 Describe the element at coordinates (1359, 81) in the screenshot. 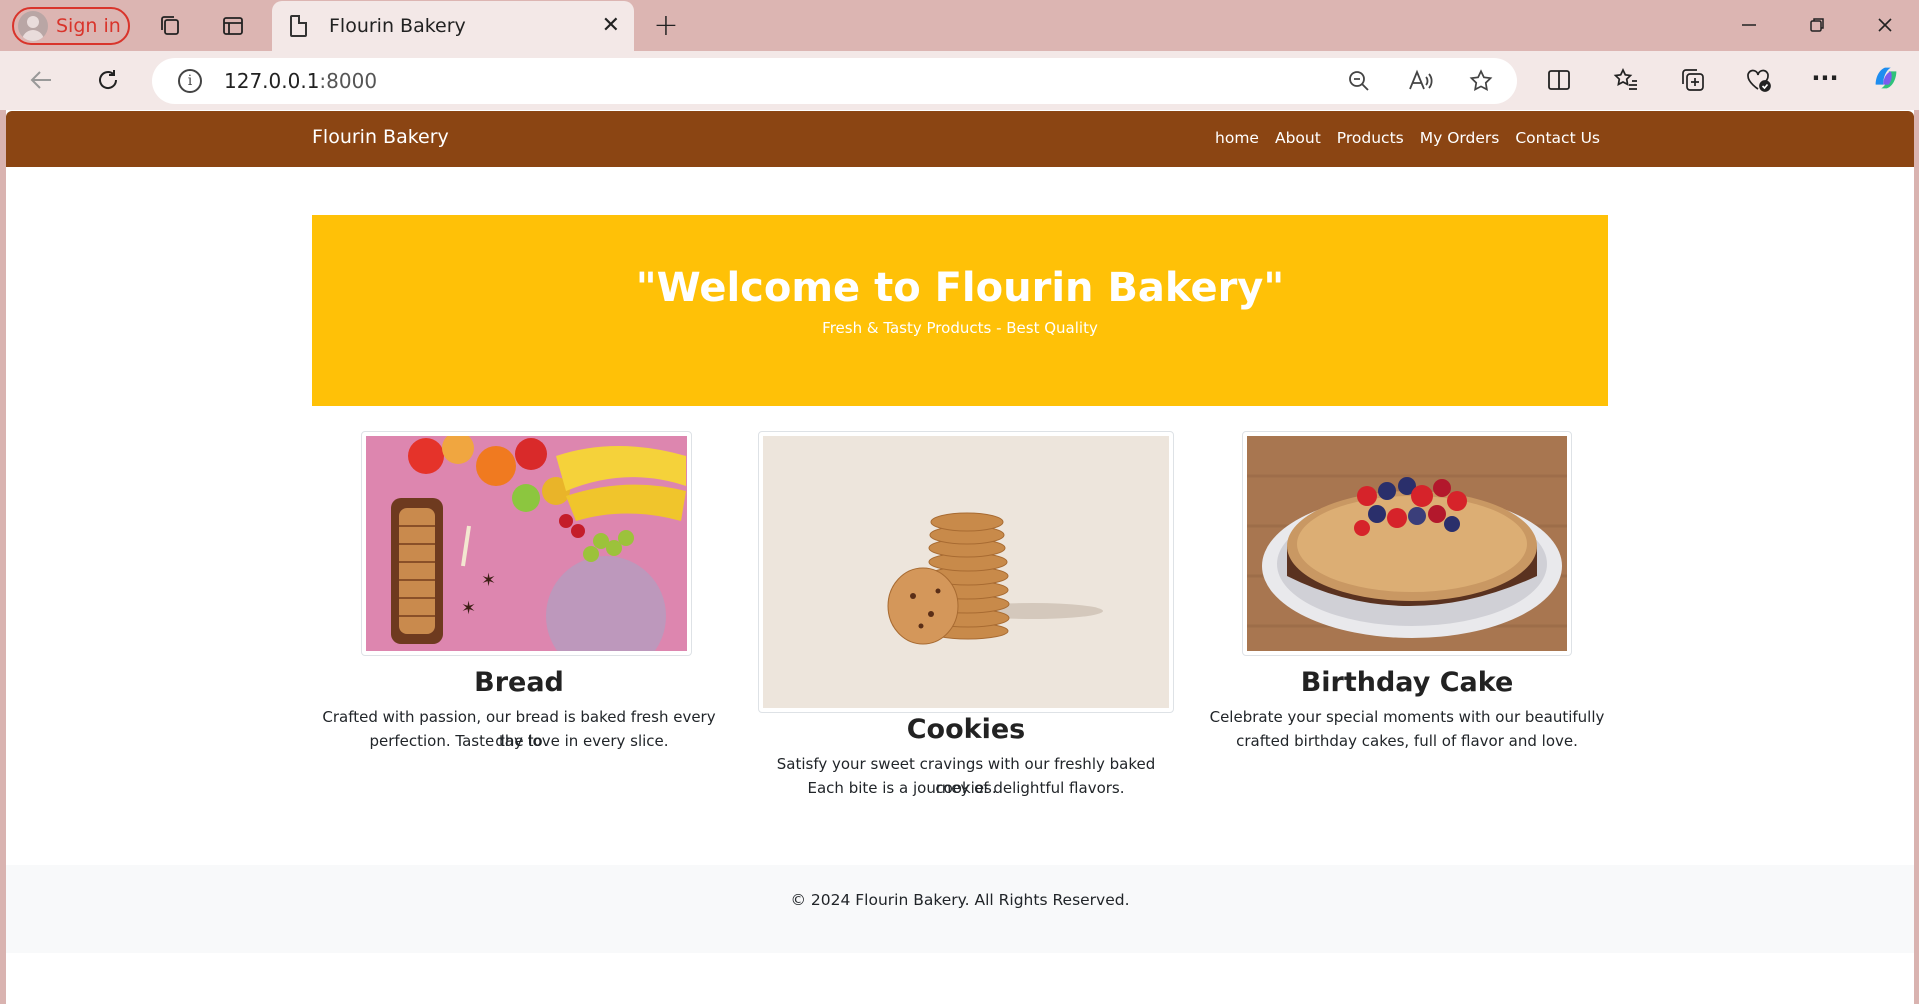

I see `zoom-out-icon` at that location.